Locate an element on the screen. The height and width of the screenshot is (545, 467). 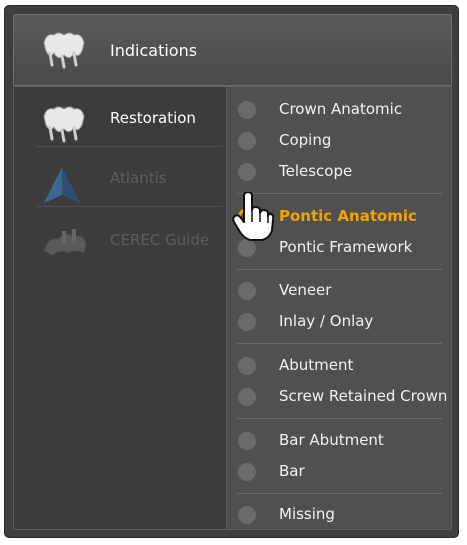
option-label: Pontic Framework is located at coordinates (346, 247).